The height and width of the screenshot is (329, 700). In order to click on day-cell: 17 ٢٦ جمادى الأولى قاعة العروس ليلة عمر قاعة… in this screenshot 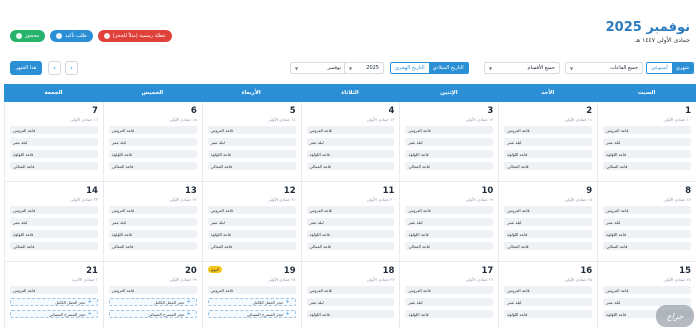, I will do `click(449, 295)`.